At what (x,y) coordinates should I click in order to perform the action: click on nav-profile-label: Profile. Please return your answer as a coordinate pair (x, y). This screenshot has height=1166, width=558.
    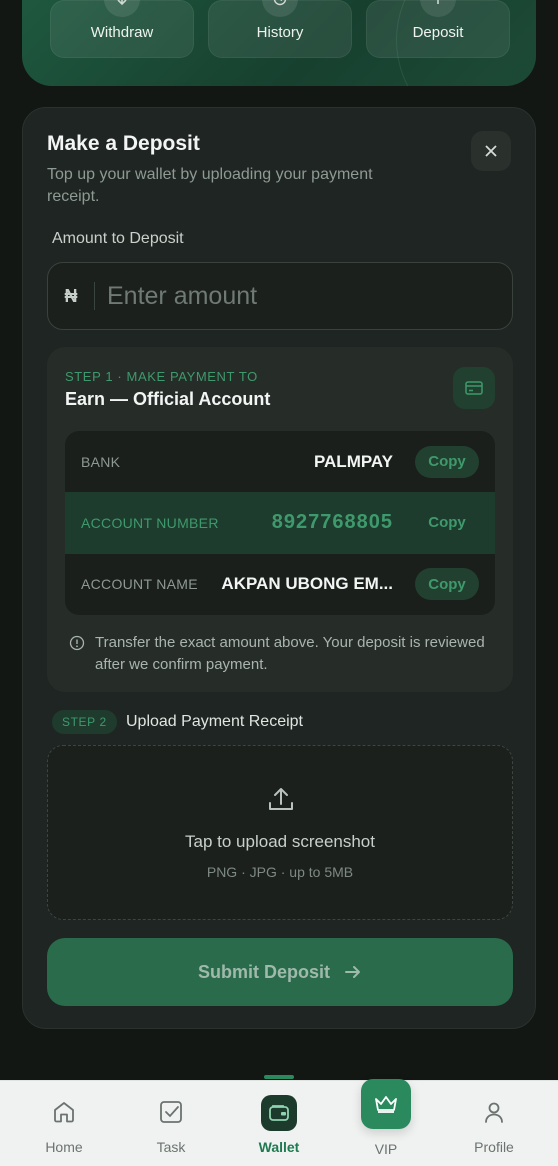
    Looking at the image, I should click on (494, 1147).